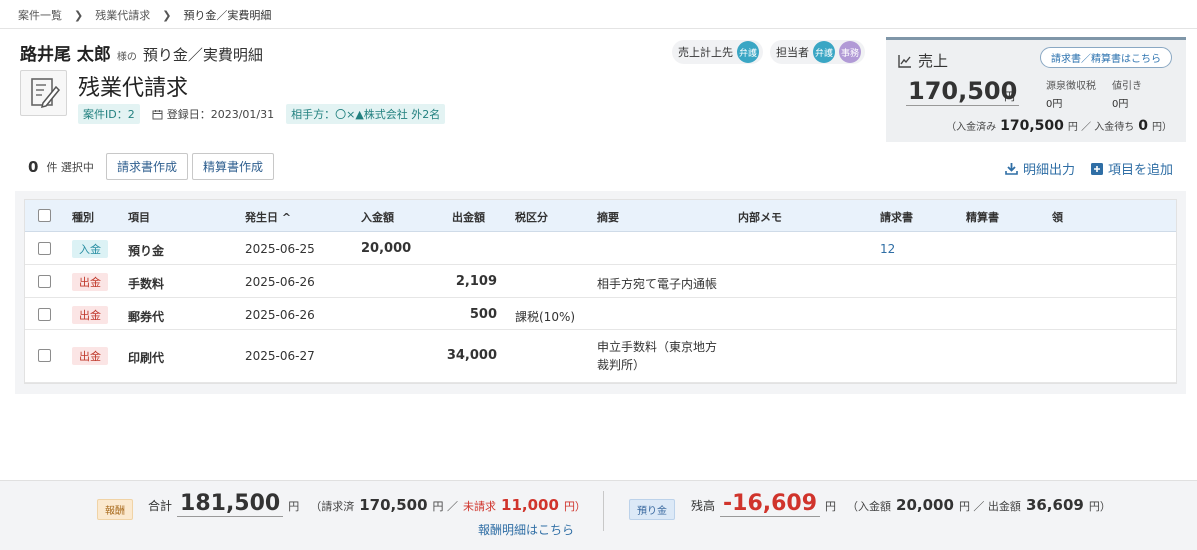  Describe the element at coordinates (545, 317) in the screenshot. I see `tax-category: 課税(10%)` at that location.